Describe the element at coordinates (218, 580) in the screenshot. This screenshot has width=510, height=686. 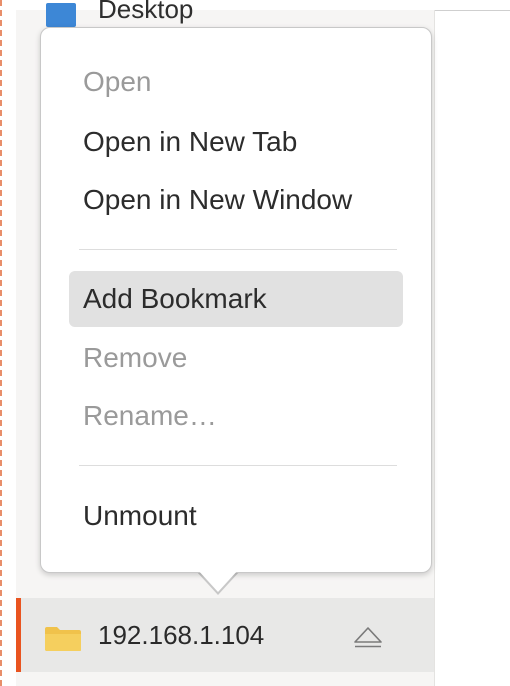
I see `menu-pointer-fill` at that location.